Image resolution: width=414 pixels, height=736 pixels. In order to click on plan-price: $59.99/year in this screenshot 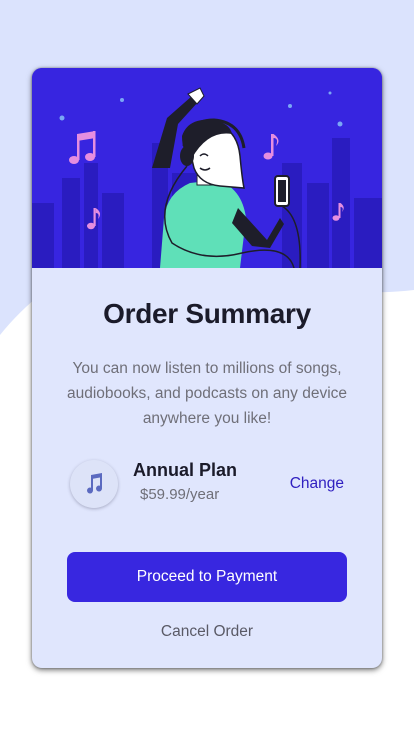, I will do `click(180, 494)`.